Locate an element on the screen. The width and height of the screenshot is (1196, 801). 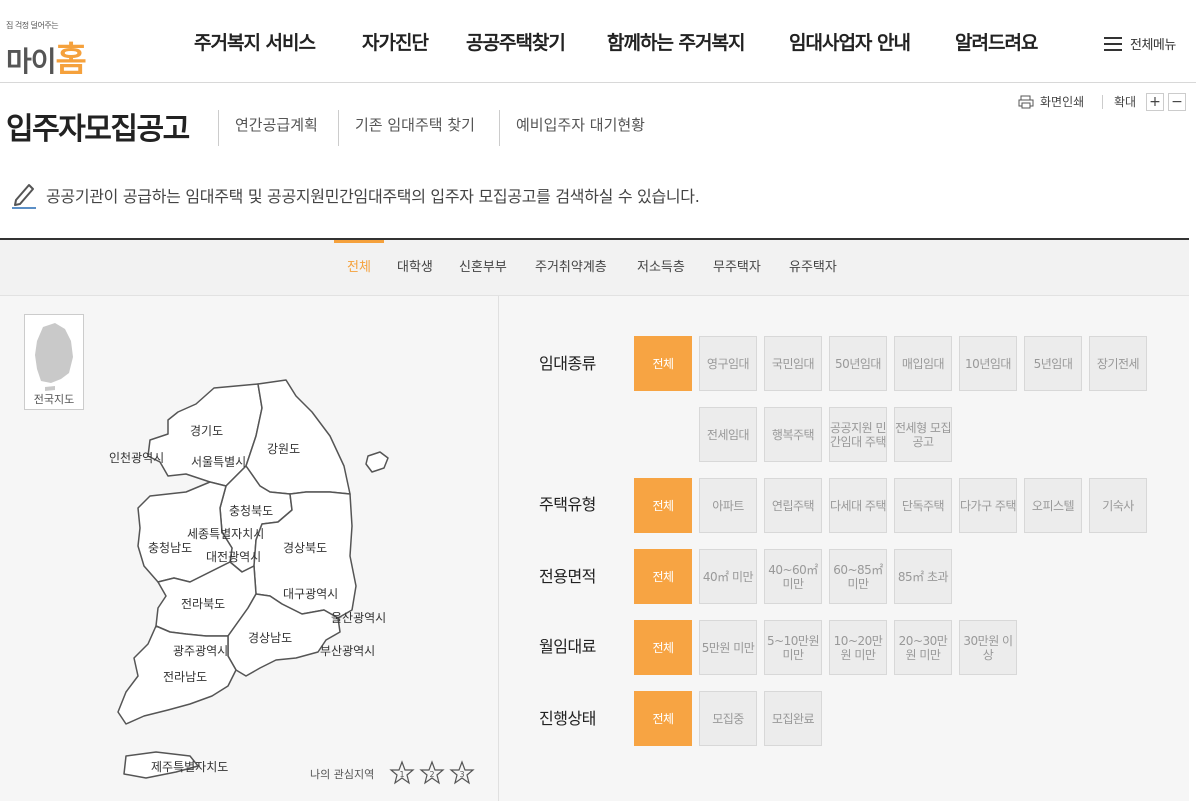
logo-name-left: 마이 is located at coordinates (31, 61).